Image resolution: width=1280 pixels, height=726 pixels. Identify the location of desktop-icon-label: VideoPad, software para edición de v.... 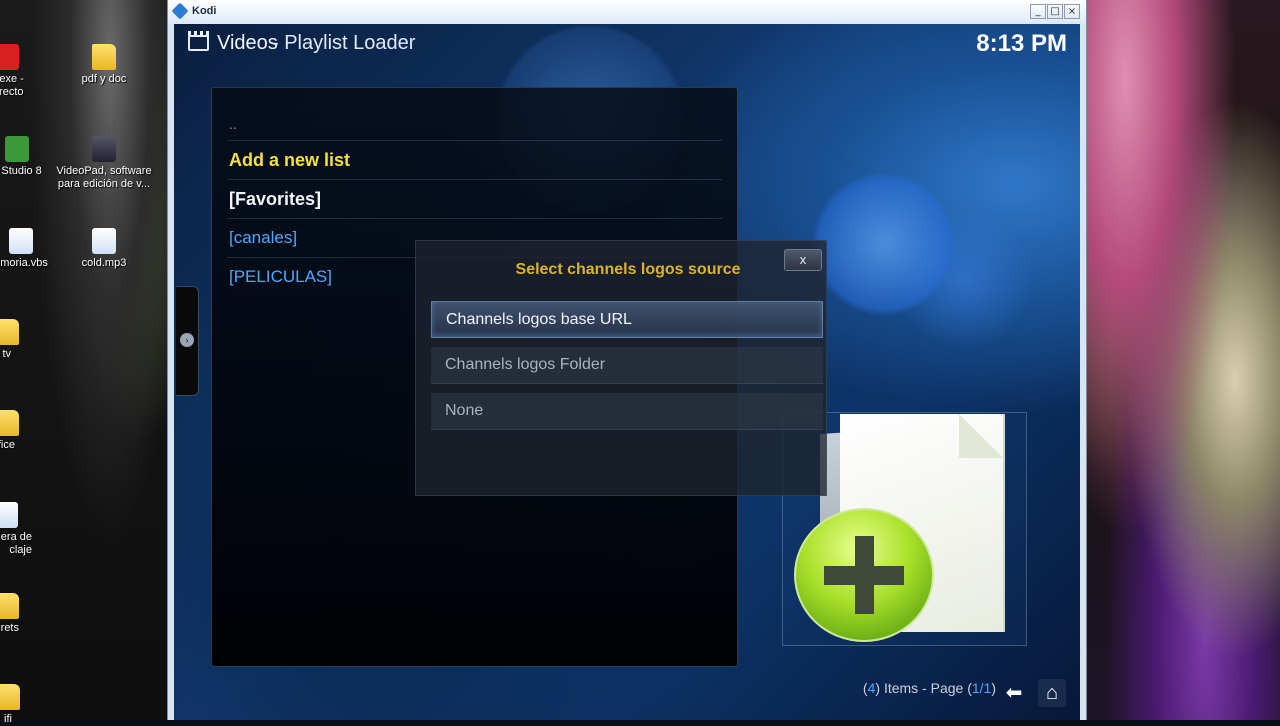
(104, 177).